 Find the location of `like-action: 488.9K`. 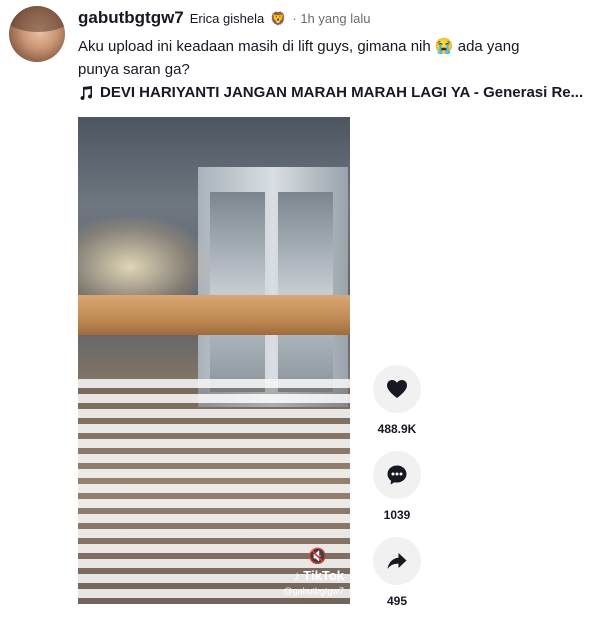

like-action: 488.9K is located at coordinates (397, 400).